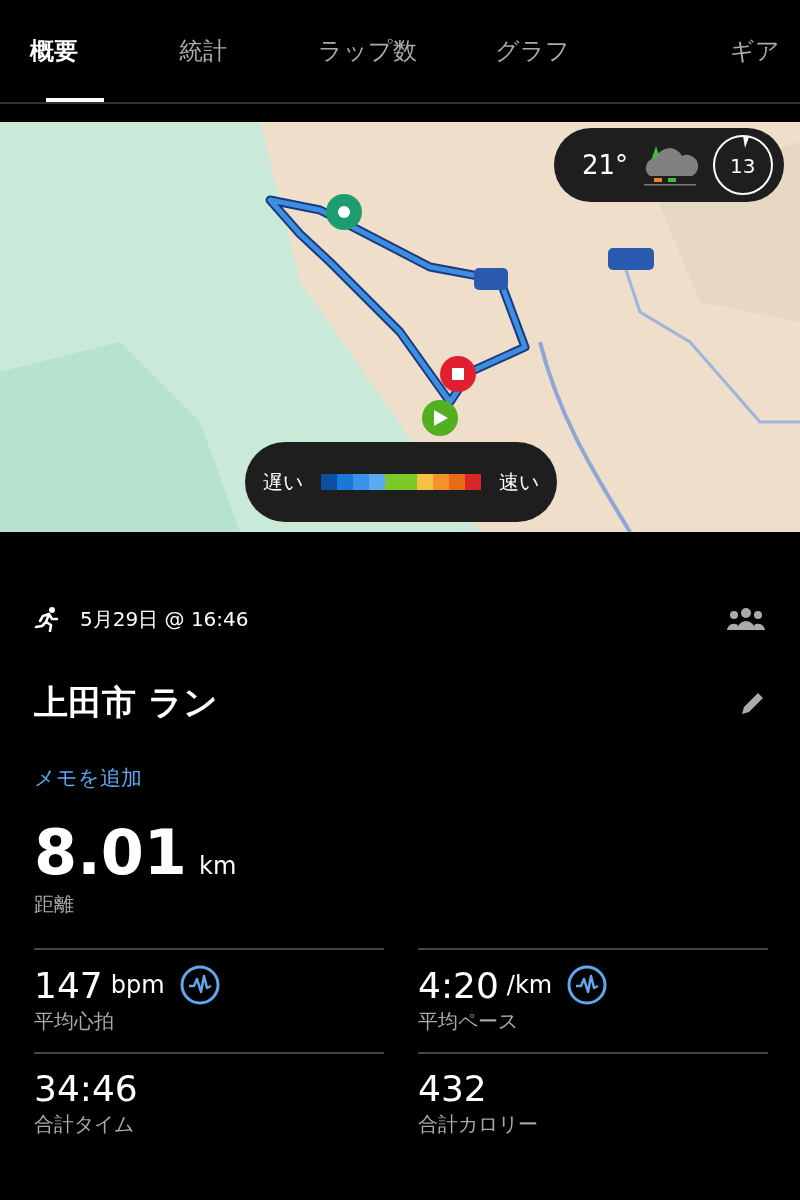 Image resolution: width=800 pixels, height=1200 pixels. I want to click on stat-value: 432, so click(452, 1088).